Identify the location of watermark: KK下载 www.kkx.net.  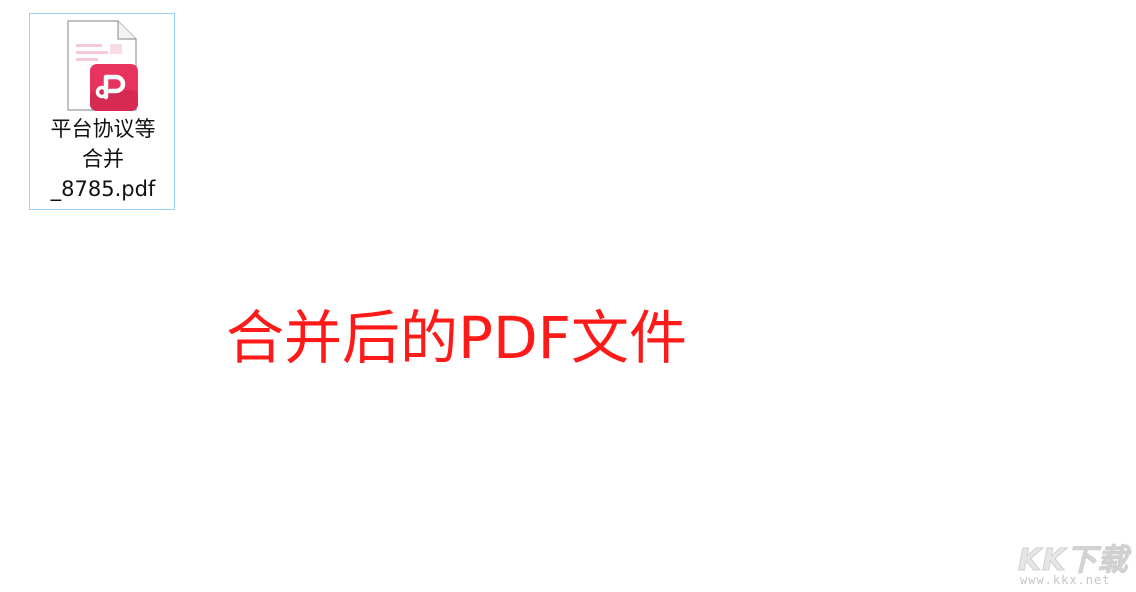
(1070, 563).